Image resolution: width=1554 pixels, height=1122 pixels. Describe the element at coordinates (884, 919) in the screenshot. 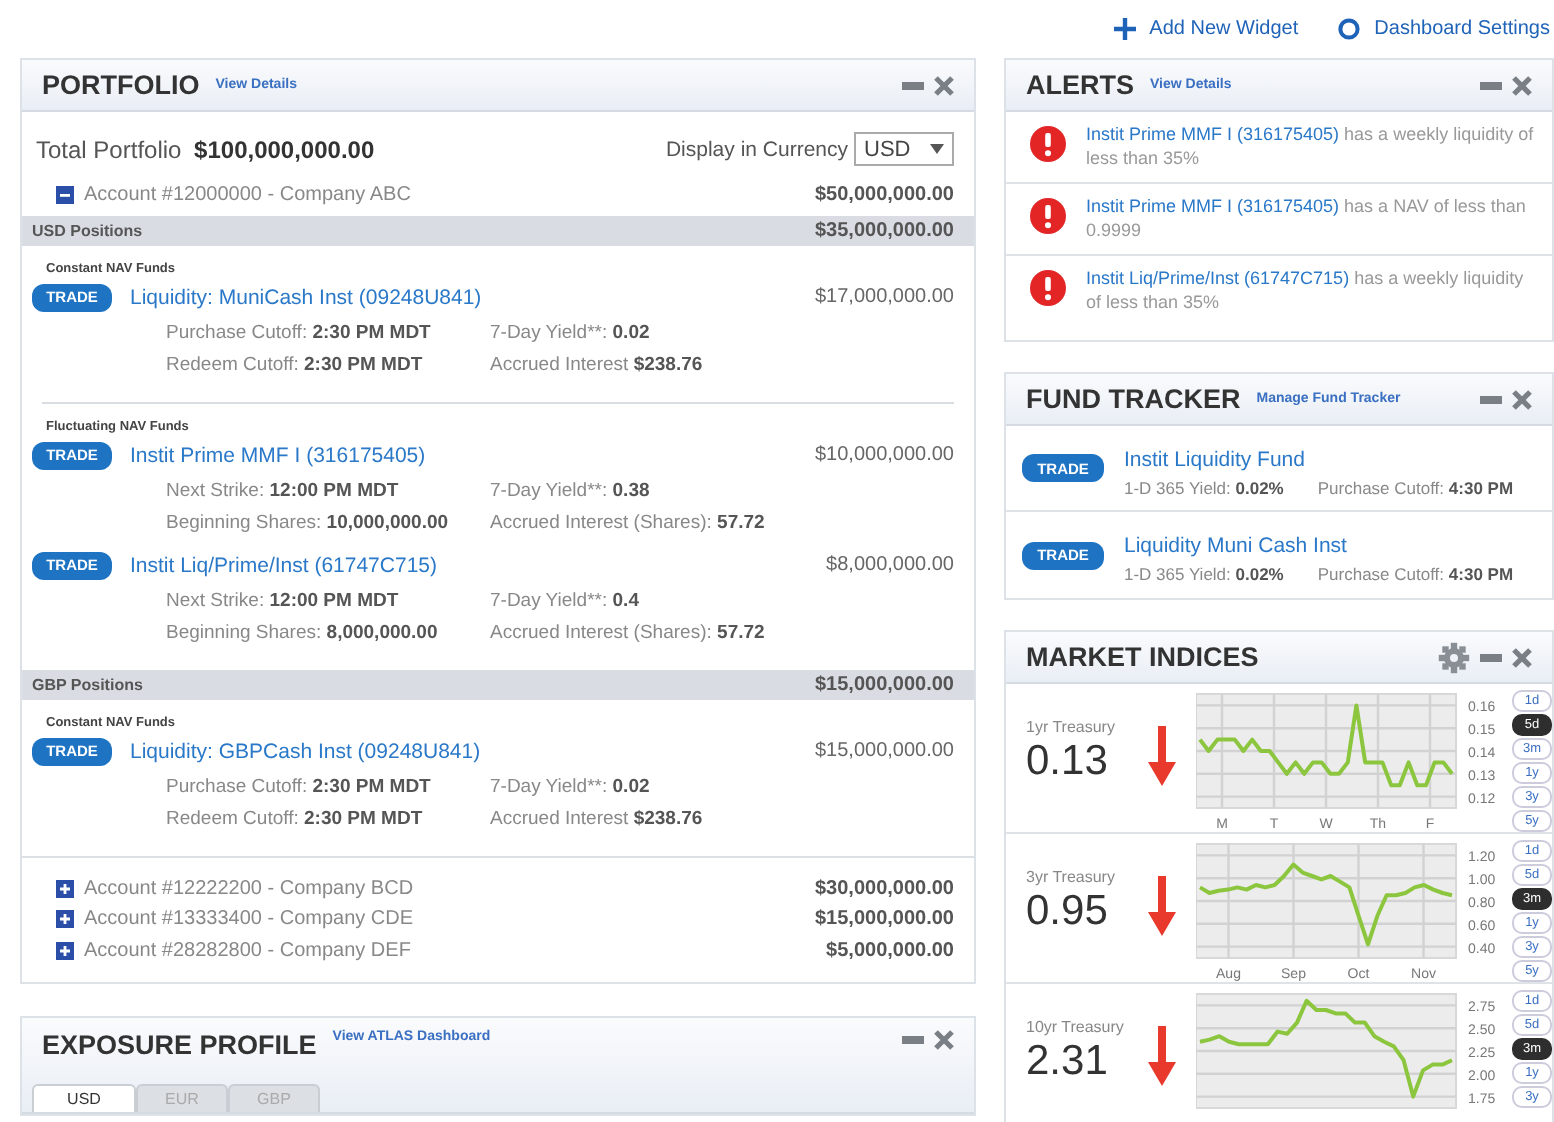

I see `account-amount: $15,000,000.00` at that location.